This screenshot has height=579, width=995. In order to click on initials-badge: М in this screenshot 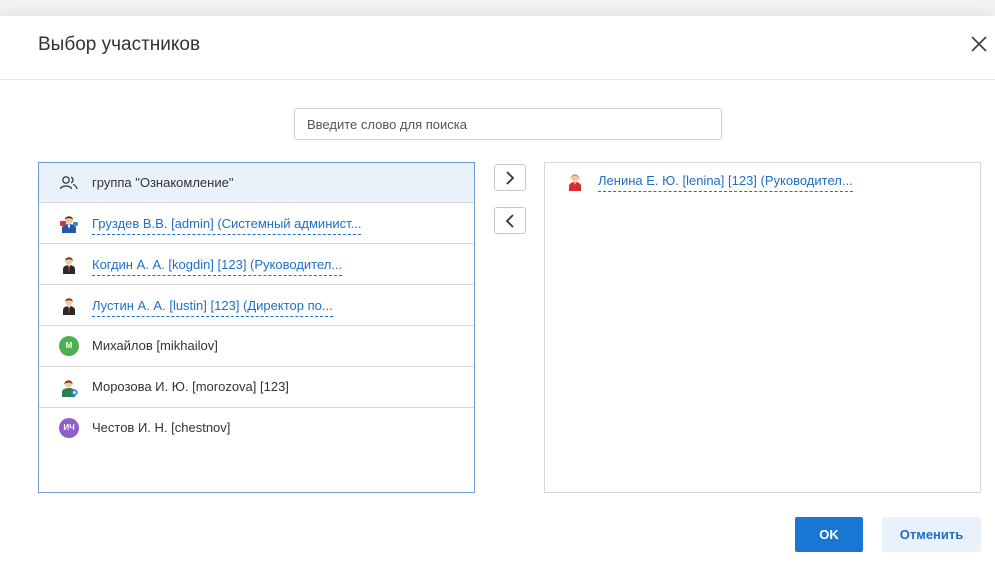, I will do `click(69, 346)`.